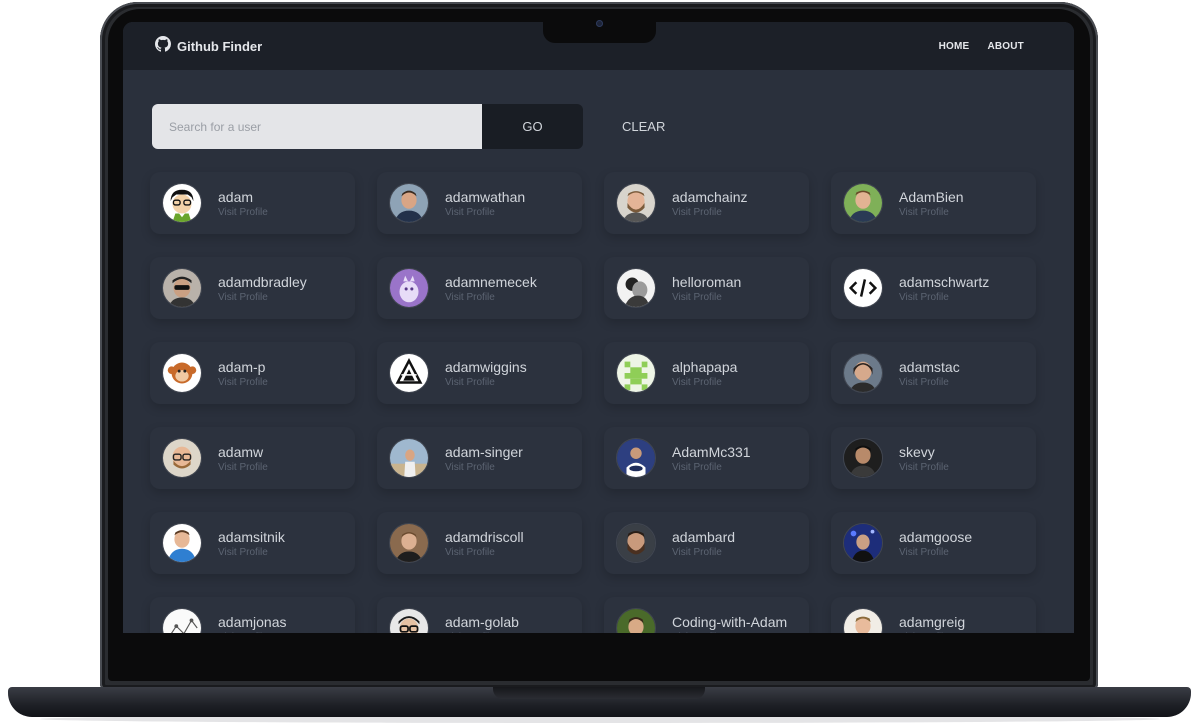  I want to click on user-card: adamnemecek Visit Profile, so click(479, 288).